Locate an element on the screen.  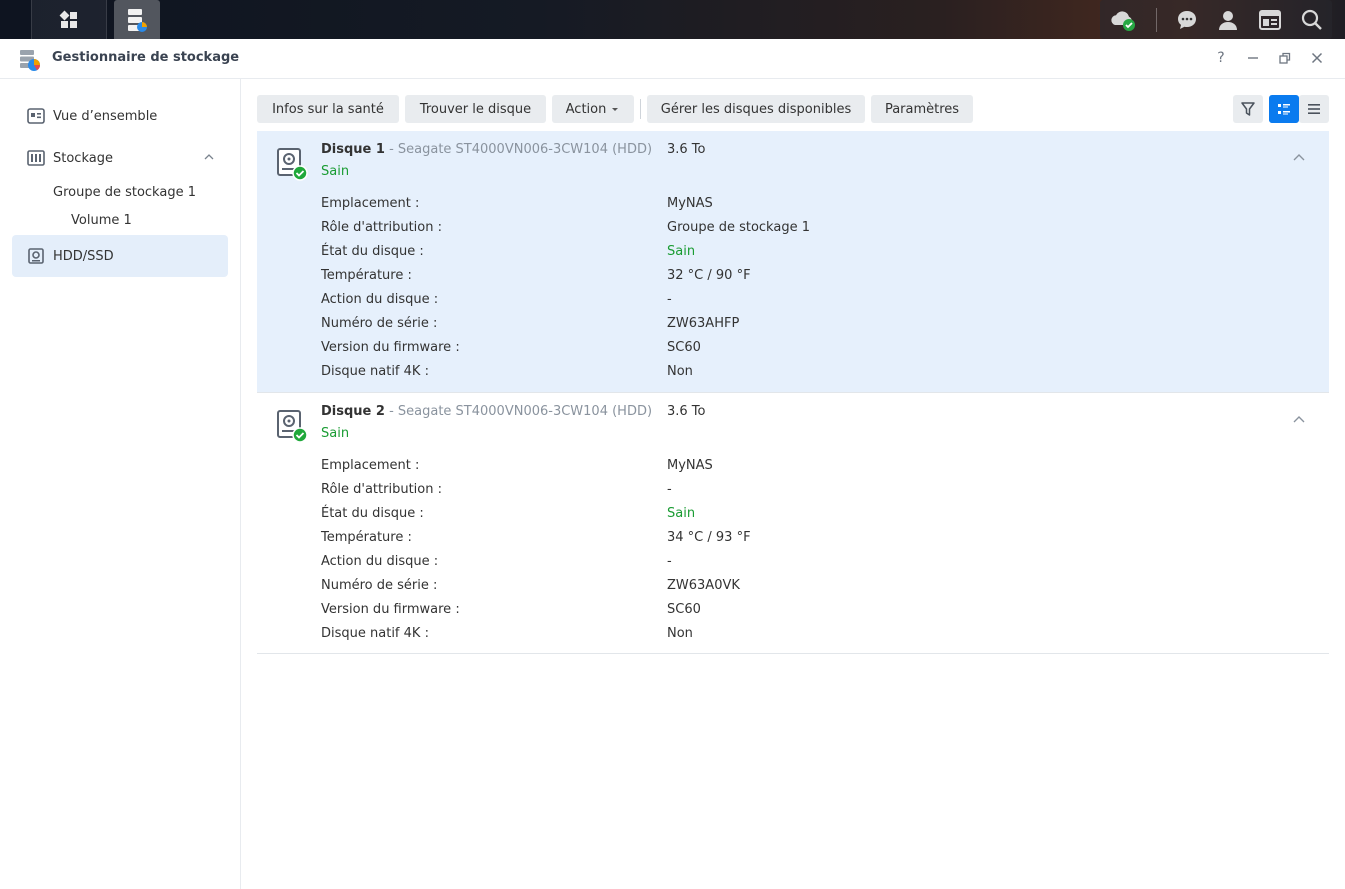
widgets-icon is located at coordinates (1270, 20).